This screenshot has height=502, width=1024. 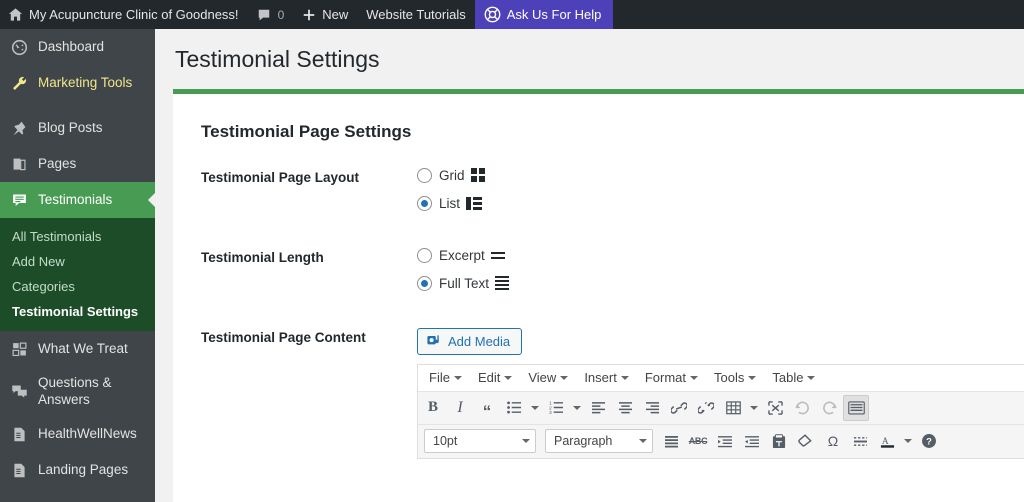 I want to click on radio-grid-label: Grid, so click(x=452, y=175).